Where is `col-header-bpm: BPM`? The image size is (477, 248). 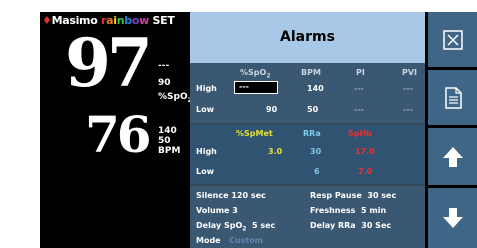
col-header-bpm: BPM is located at coordinates (311, 72).